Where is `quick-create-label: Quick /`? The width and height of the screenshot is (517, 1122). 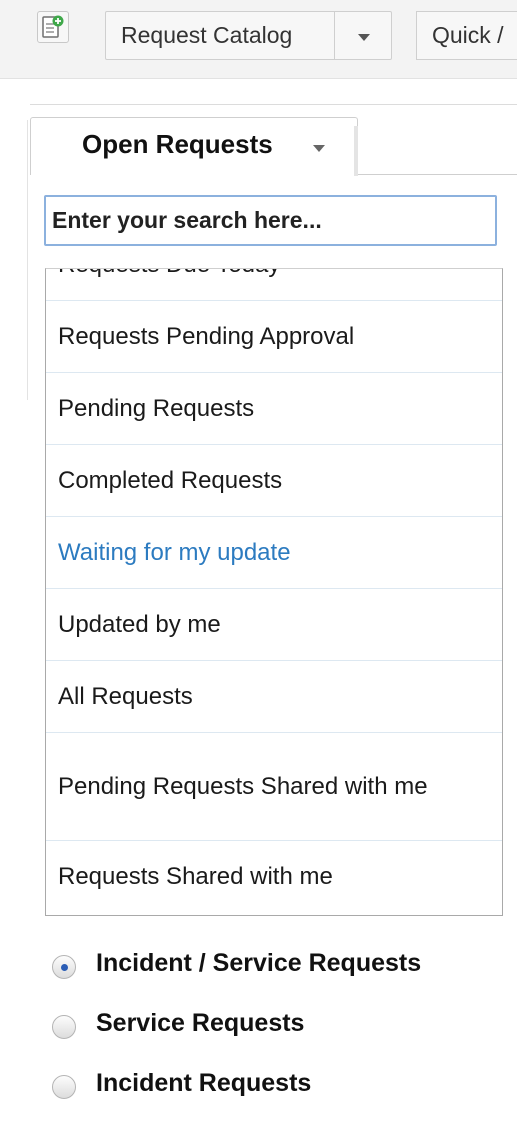
quick-create-label: Quick / is located at coordinates (468, 35).